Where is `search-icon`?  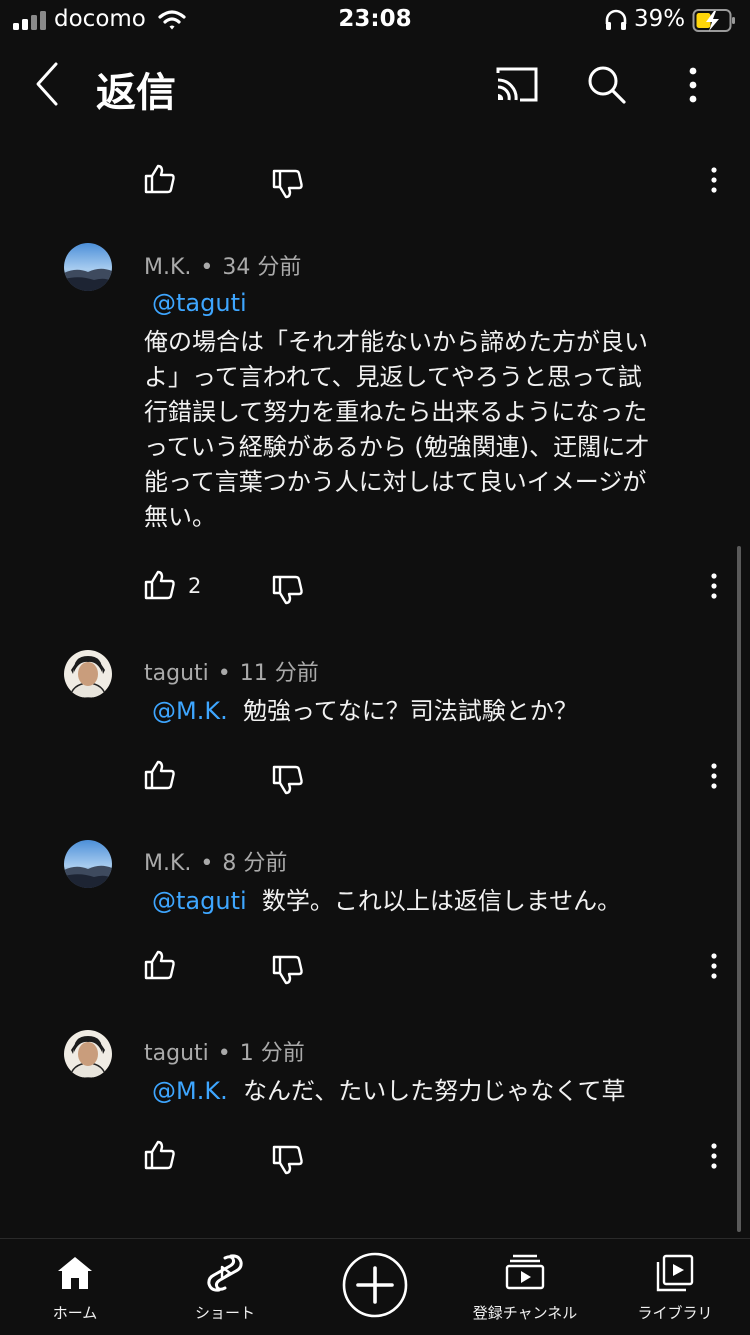 search-icon is located at coordinates (607, 85).